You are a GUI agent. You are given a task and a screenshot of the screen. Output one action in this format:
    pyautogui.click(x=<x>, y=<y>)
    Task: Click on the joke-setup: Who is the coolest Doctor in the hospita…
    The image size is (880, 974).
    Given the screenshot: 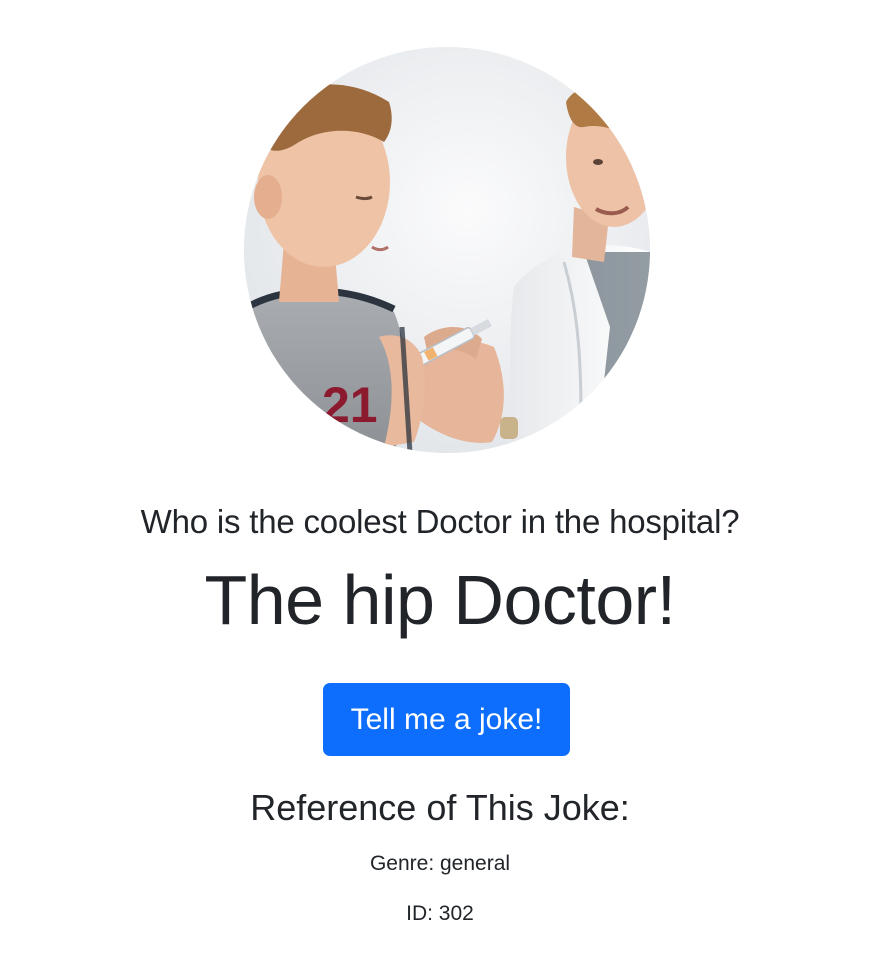 What is the action you would take?
    pyautogui.click(x=440, y=521)
    